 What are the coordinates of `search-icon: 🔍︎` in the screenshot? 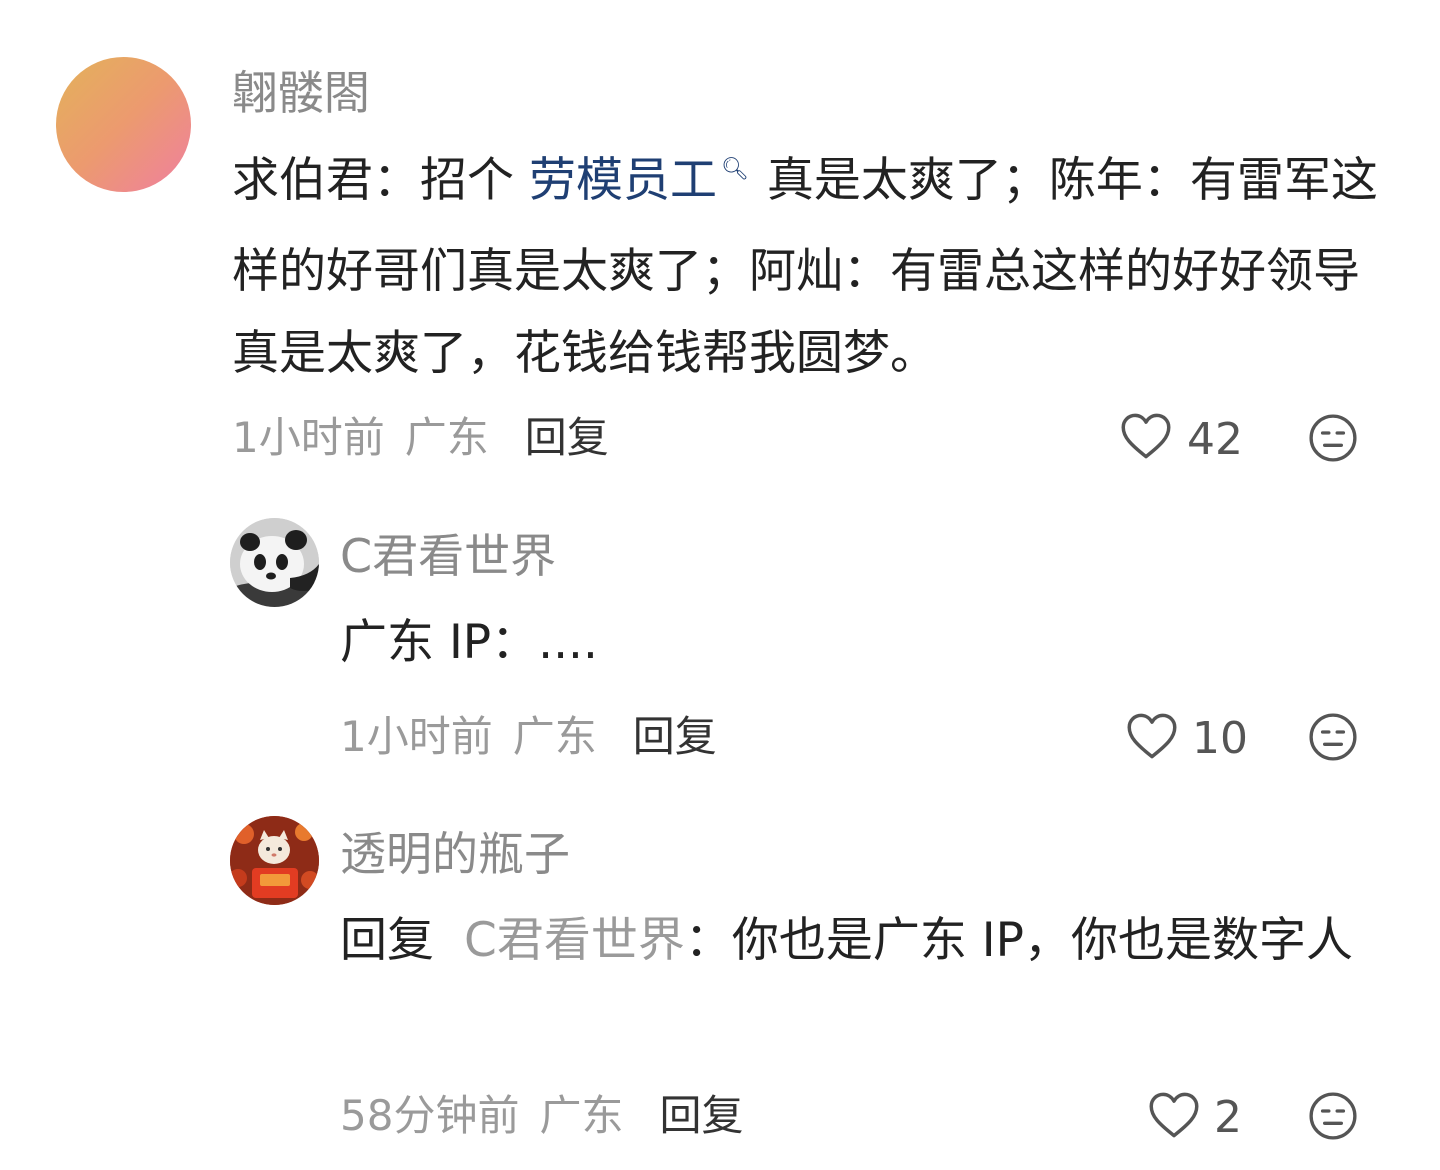 It's located at (735, 169).